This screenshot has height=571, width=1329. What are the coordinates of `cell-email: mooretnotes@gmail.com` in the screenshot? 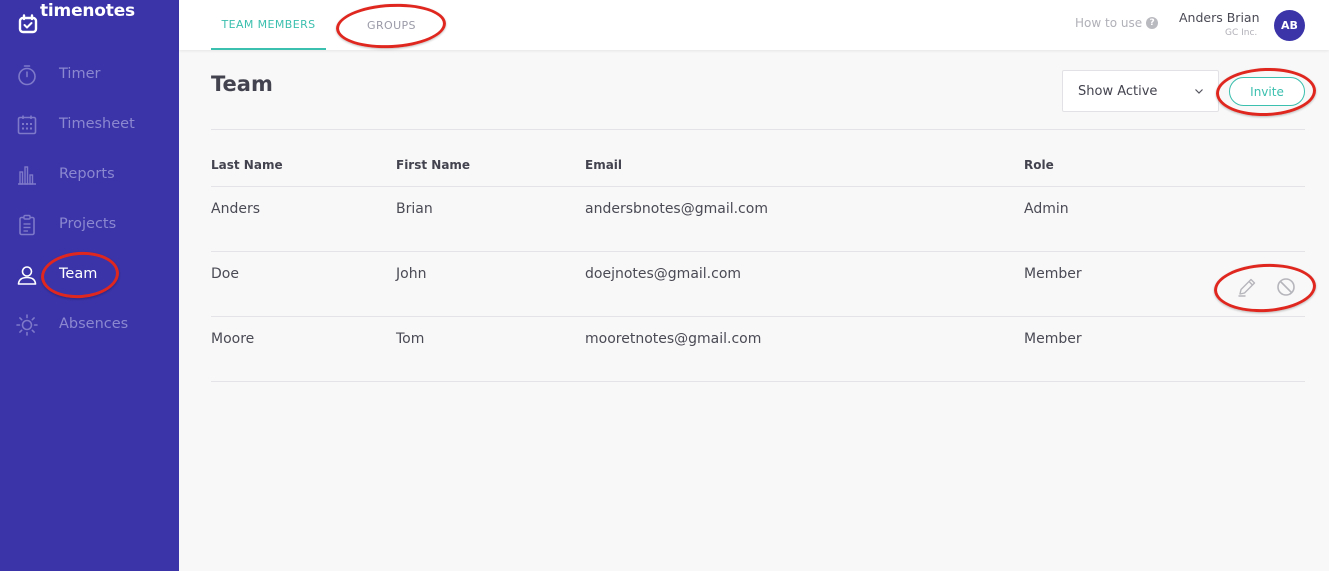 It's located at (673, 339).